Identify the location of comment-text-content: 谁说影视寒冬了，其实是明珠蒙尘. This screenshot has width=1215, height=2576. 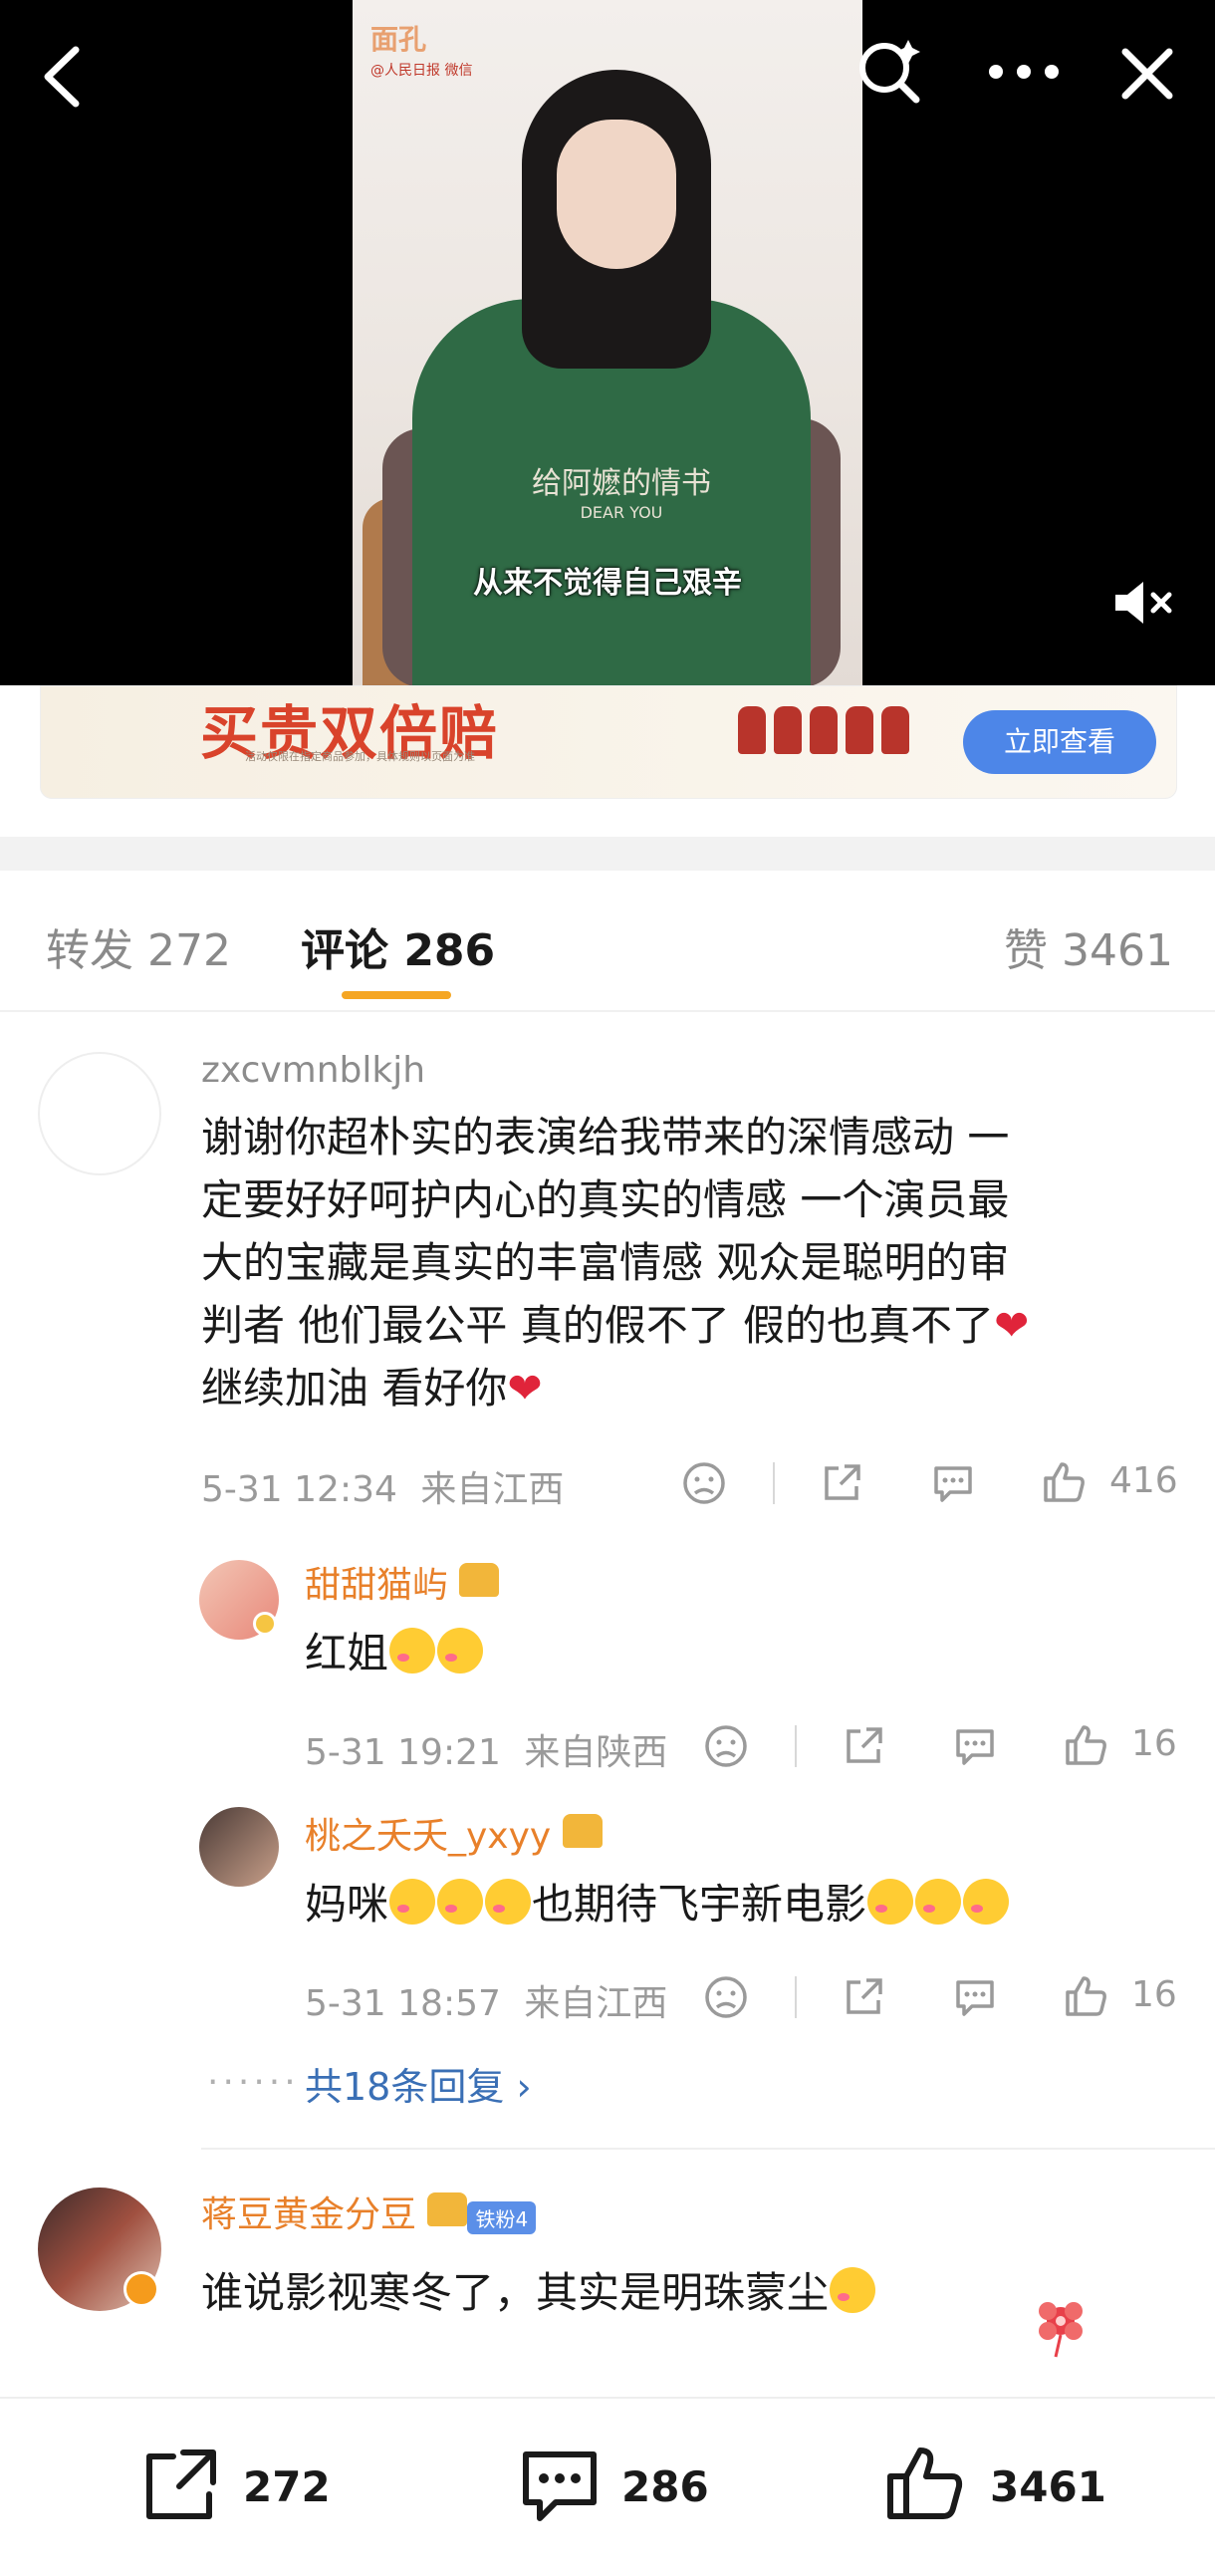
(516, 2292).